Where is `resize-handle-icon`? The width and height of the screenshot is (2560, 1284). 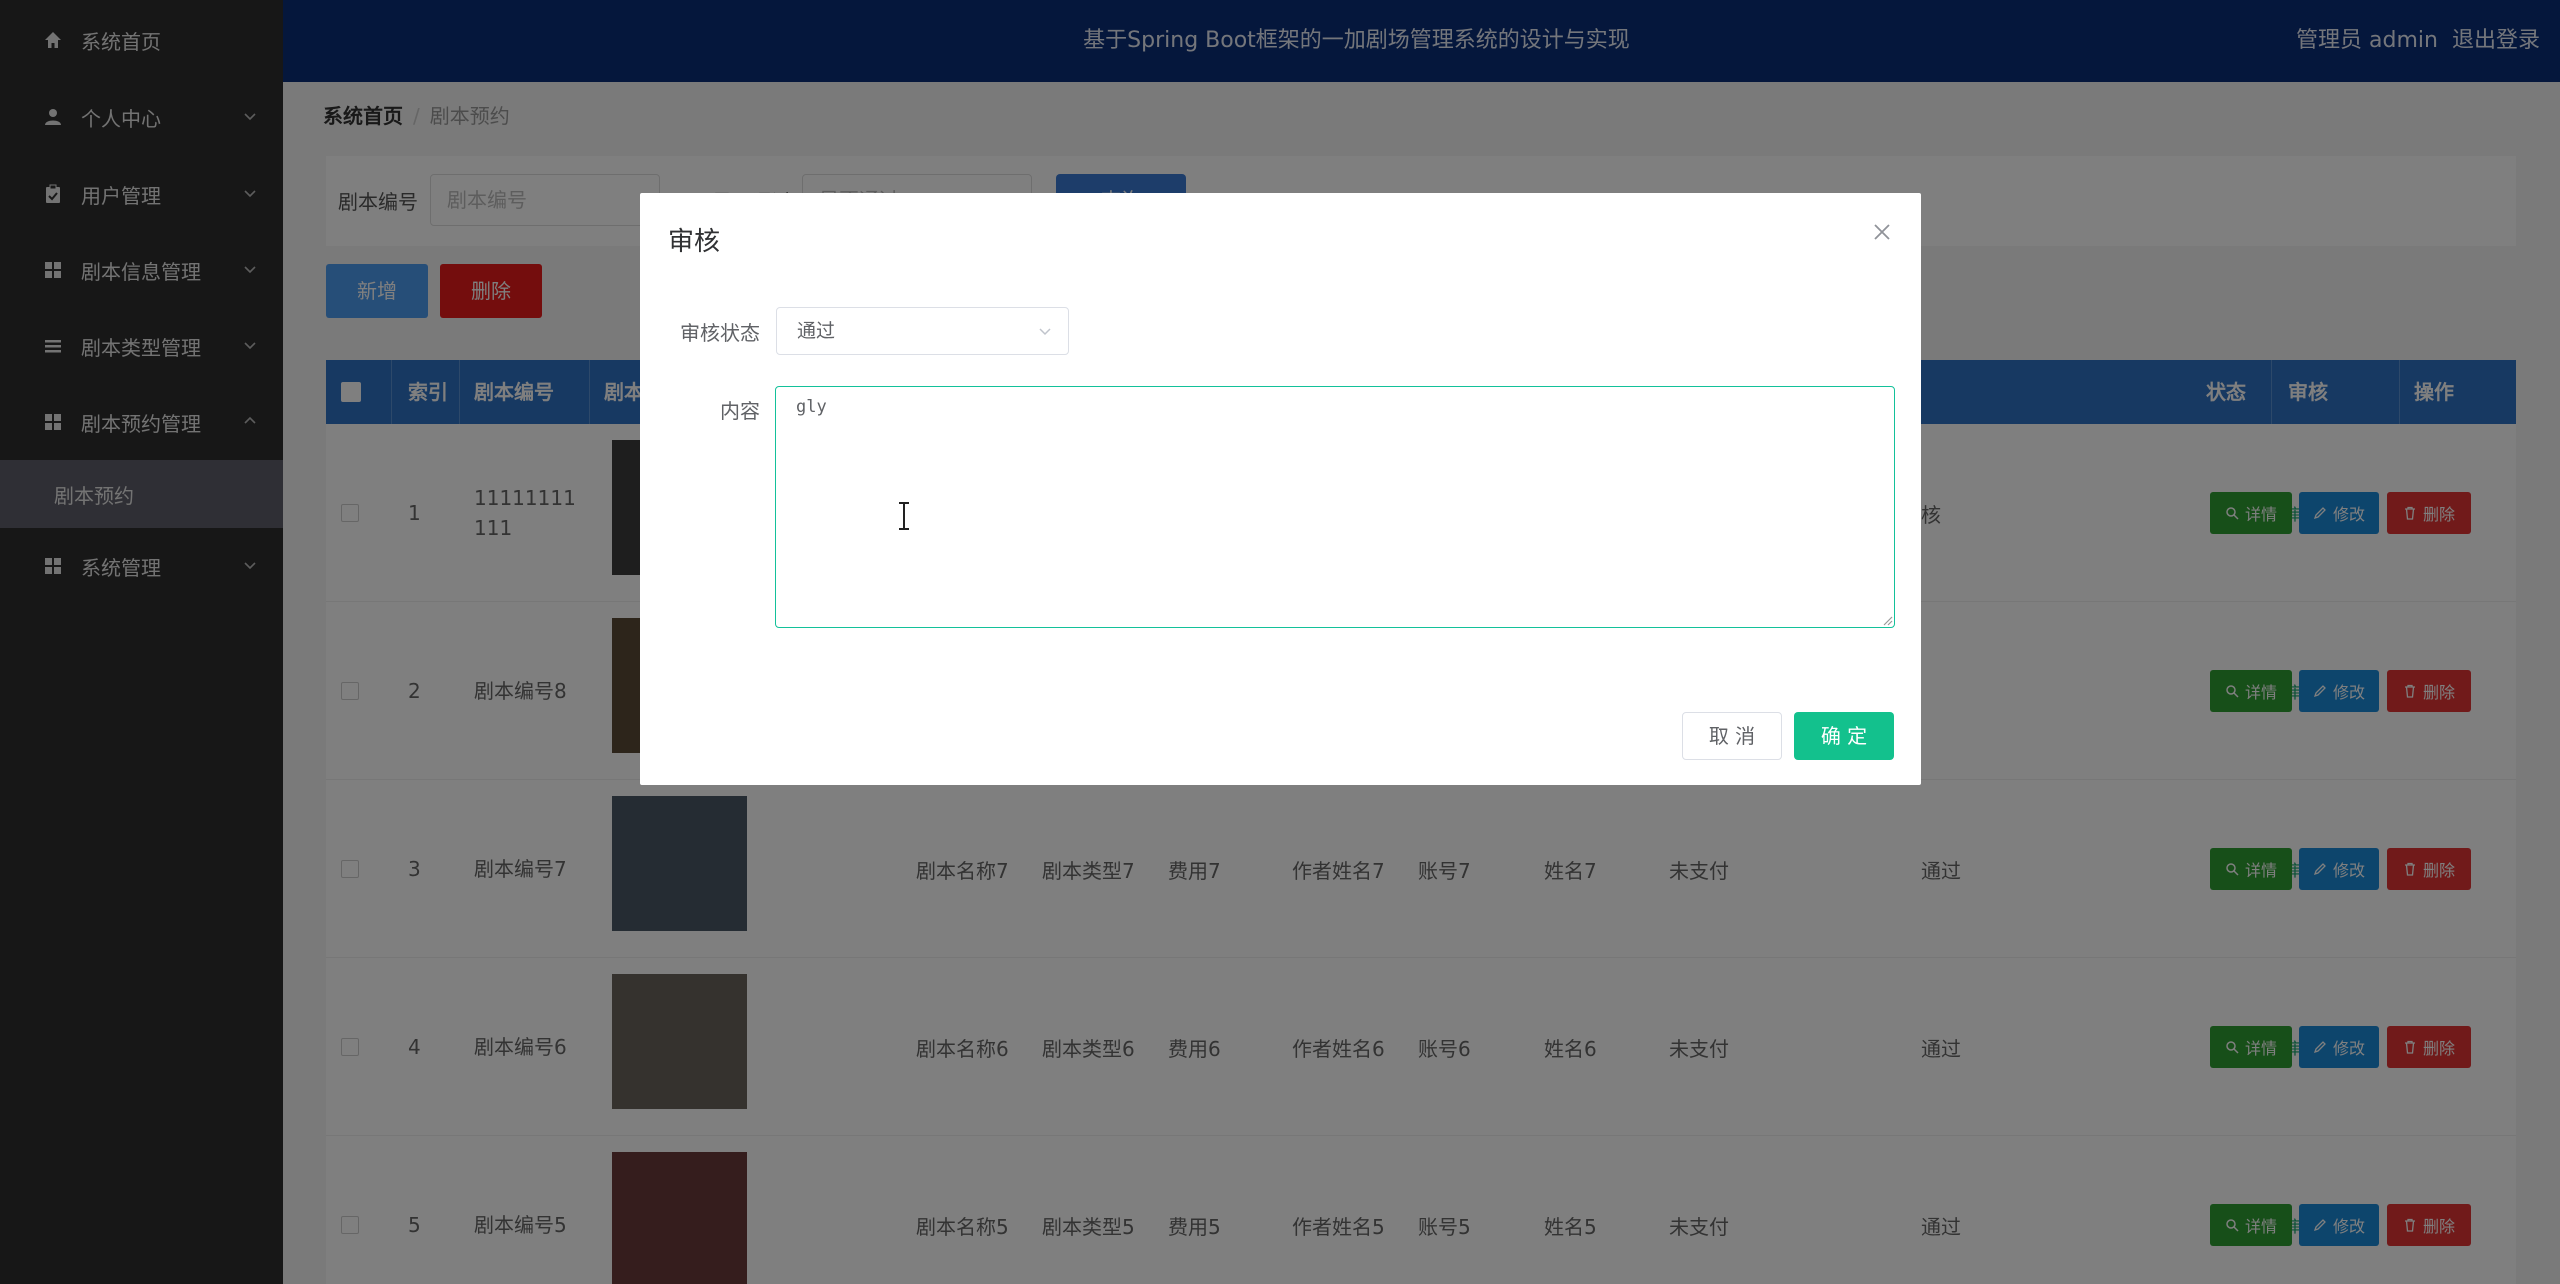 resize-handle-icon is located at coordinates (1887, 620).